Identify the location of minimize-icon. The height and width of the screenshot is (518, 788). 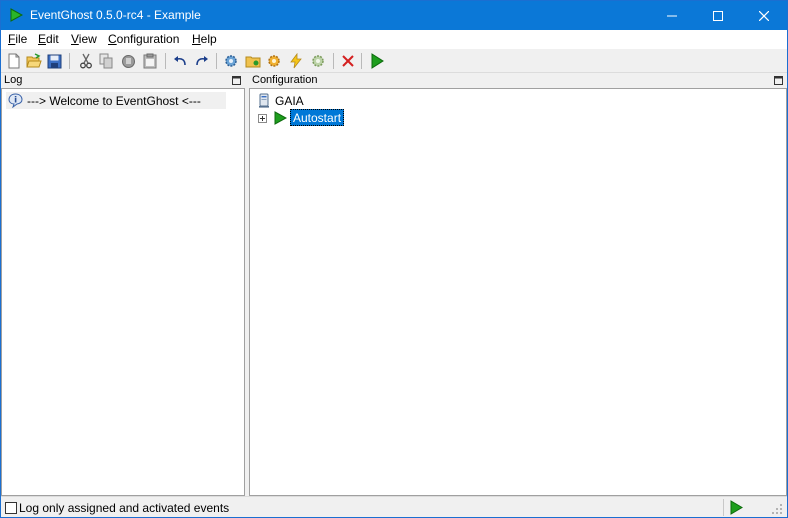
(672, 15).